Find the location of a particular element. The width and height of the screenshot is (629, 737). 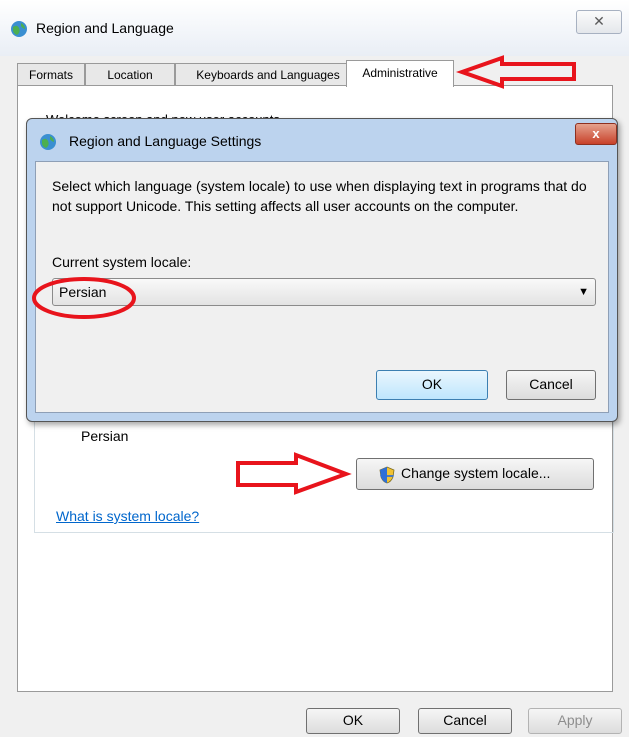

apply-button: Apply is located at coordinates (575, 721).